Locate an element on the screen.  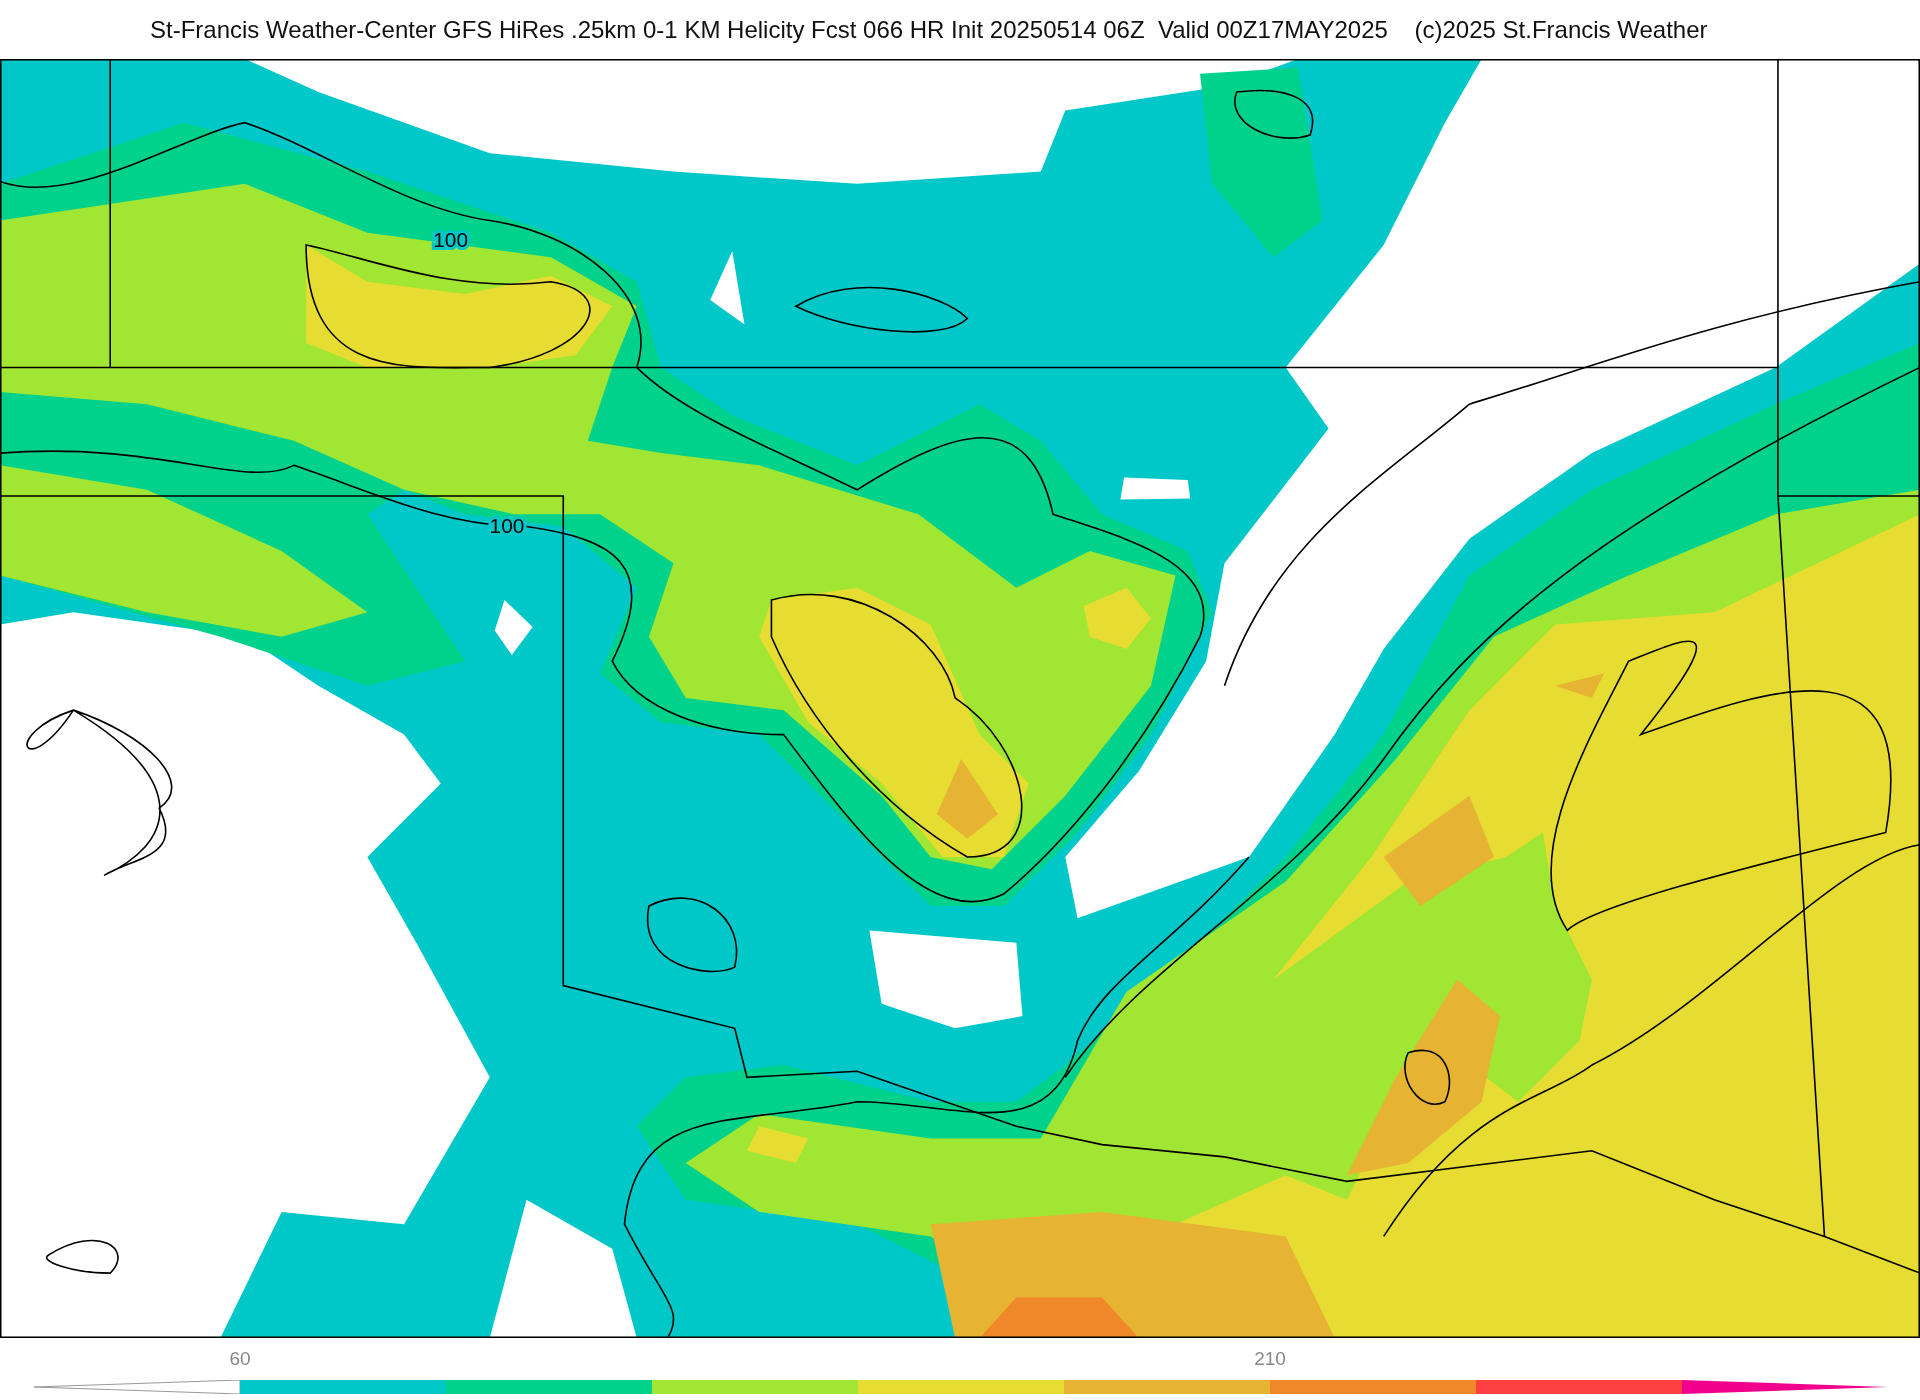
map-title: St-Francis Weather-Center GFS HiRes .25km 0-1 KM Helicity Fcst 066 HR Init 20250514 06Z Valid 00Z17MAY2025 (c)2025 St.Francis Weather is located at coordinates (929, 29).